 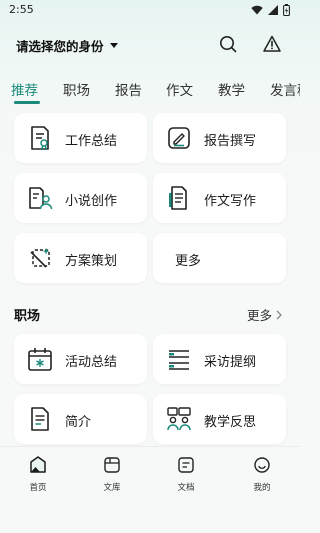 What do you see at coordinates (285, 89) in the screenshot?
I see `tab-speech: 发言稿` at bounding box center [285, 89].